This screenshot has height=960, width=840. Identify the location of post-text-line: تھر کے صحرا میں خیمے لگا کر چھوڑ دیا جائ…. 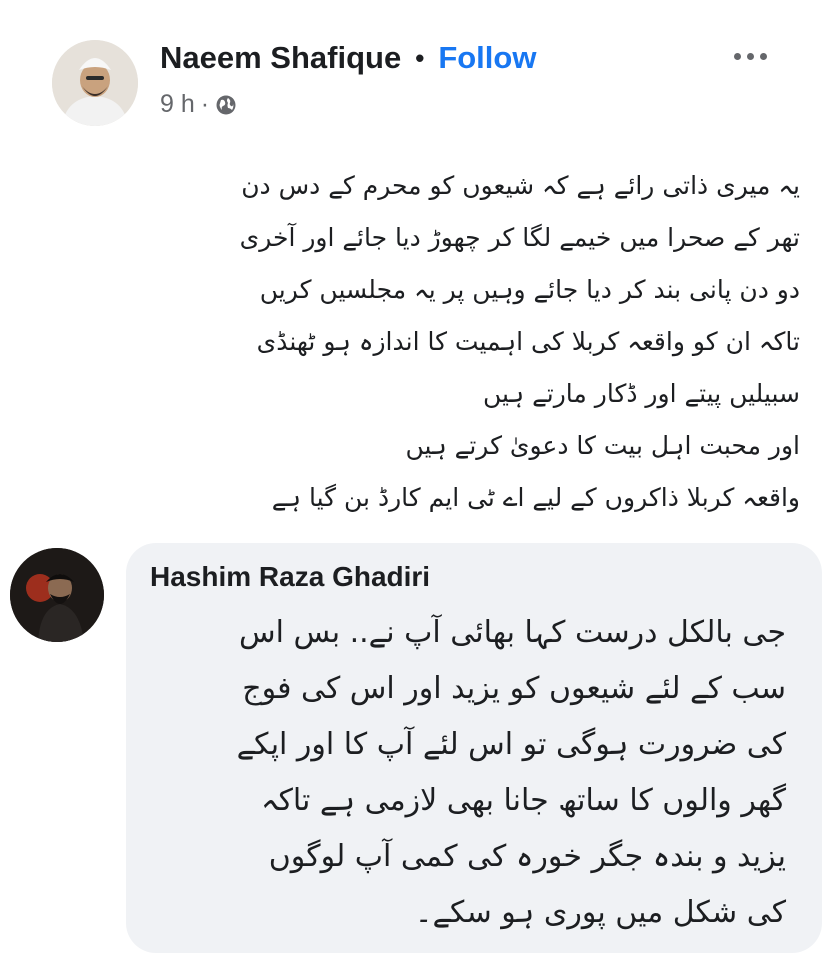
(519, 237).